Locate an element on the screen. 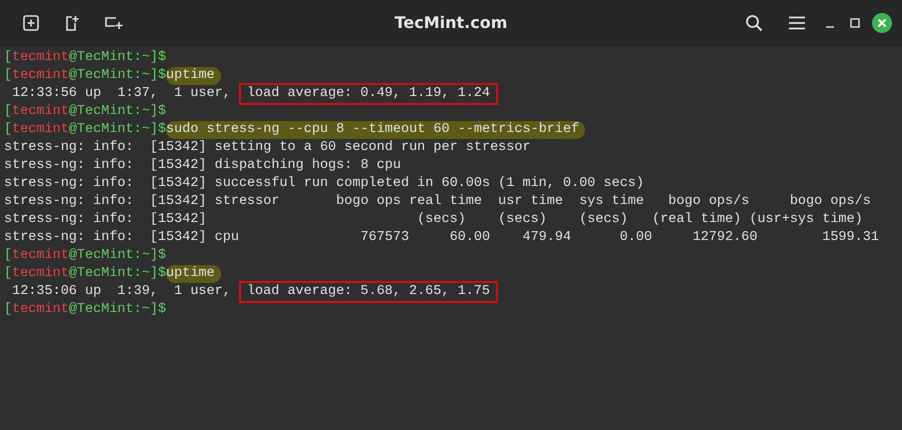  minimize-icon is located at coordinates (830, 27).